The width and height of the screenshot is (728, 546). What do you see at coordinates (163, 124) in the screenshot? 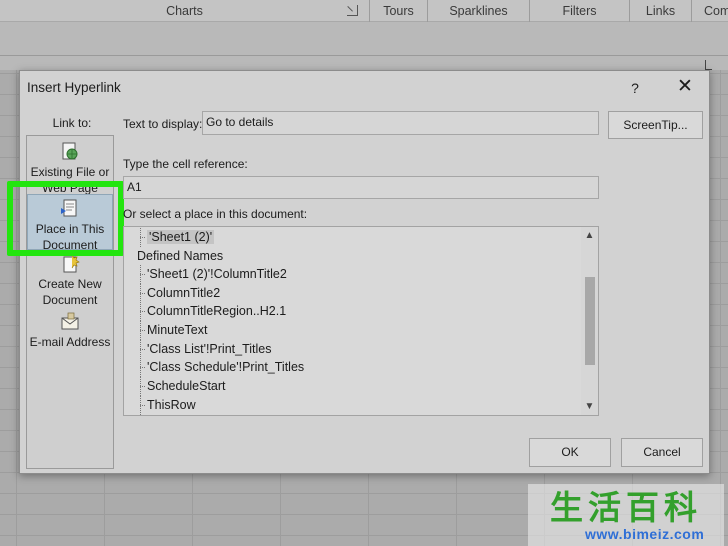
I see `text-to-display-label: Text to display:` at bounding box center [163, 124].